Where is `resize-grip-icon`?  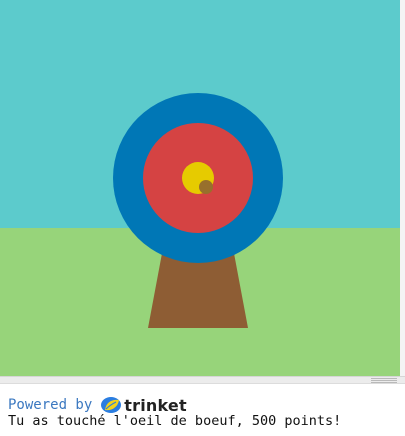 resize-grip-icon is located at coordinates (384, 380).